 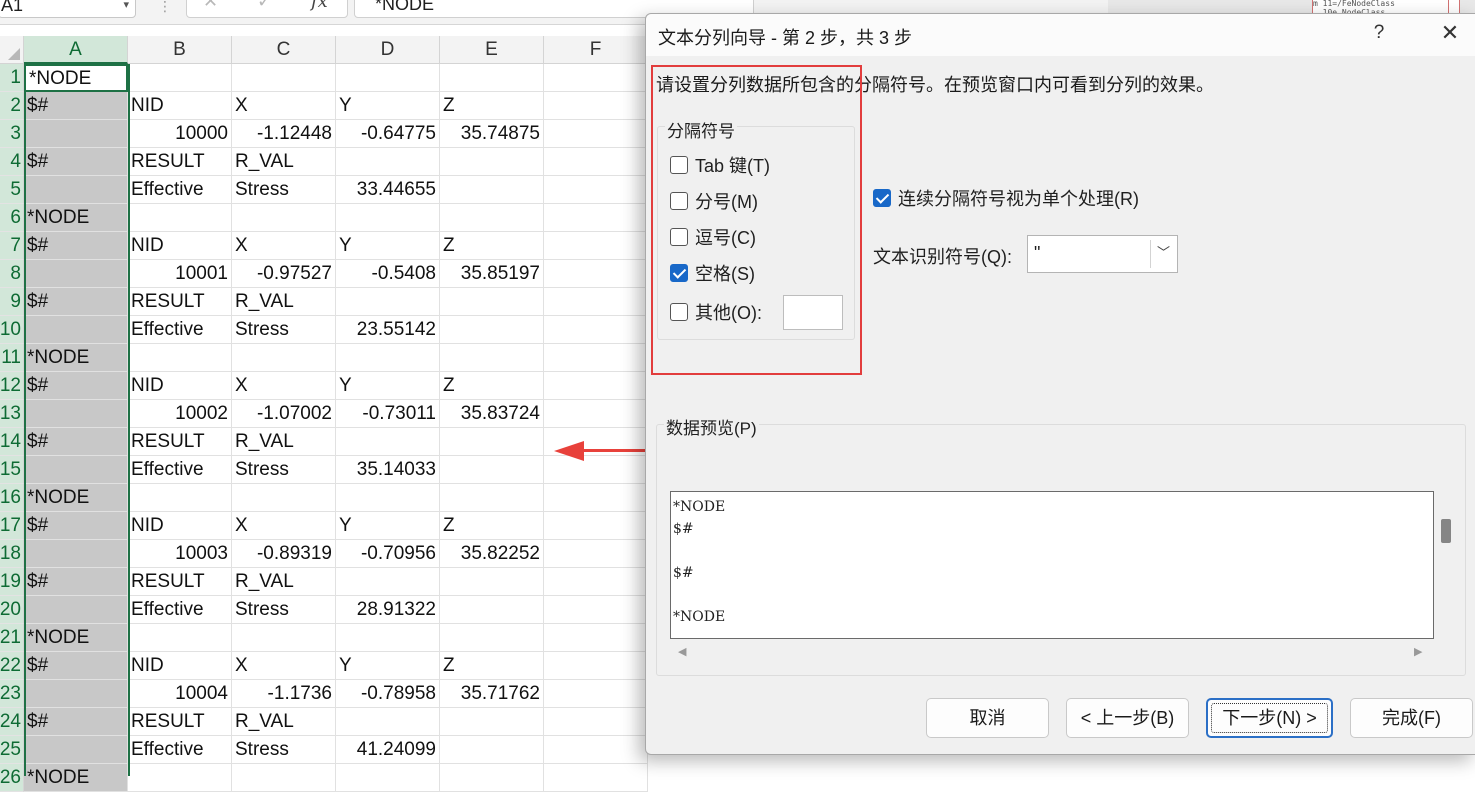 I want to click on cancel-button: 取消, so click(x=987, y=718).